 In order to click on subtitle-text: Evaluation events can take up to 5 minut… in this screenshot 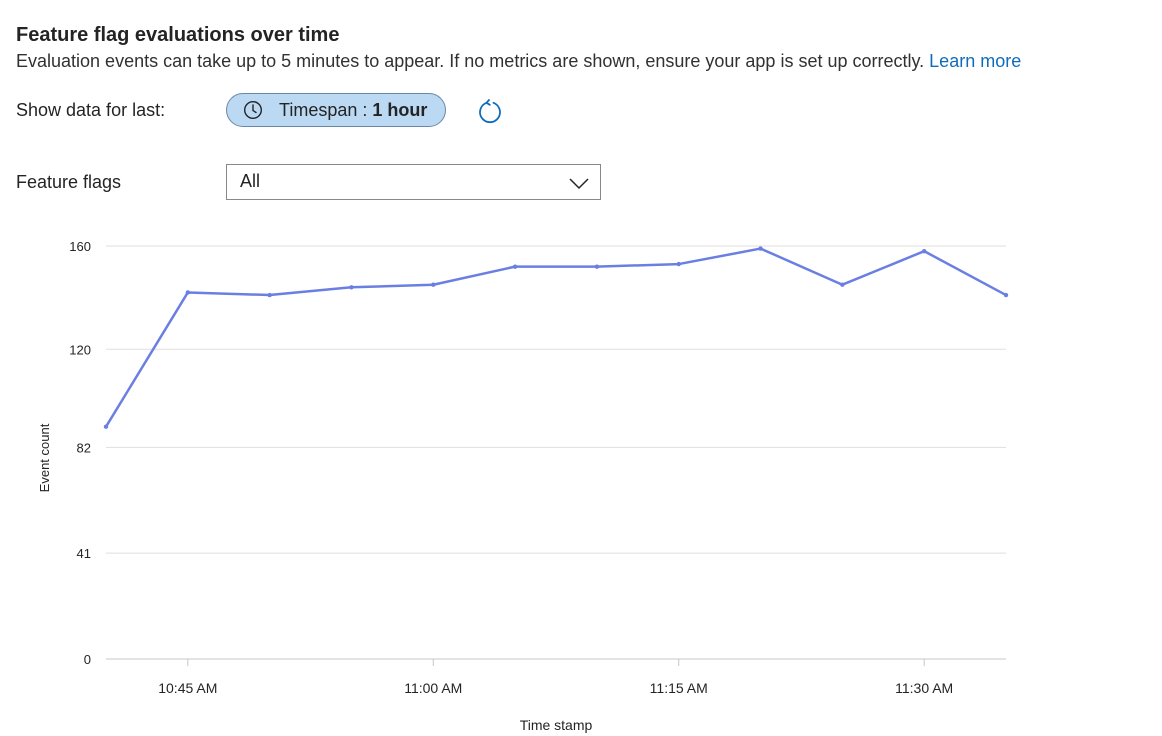, I will do `click(470, 61)`.